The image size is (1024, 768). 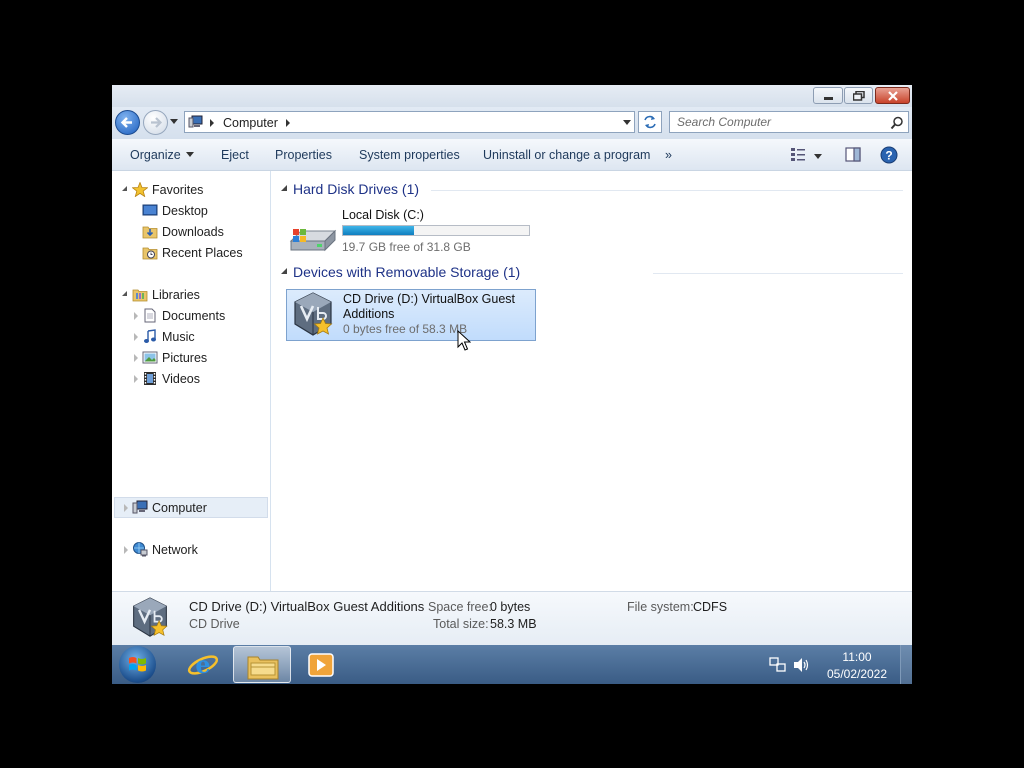 I want to click on help-icon: ?, so click(x=889, y=155).